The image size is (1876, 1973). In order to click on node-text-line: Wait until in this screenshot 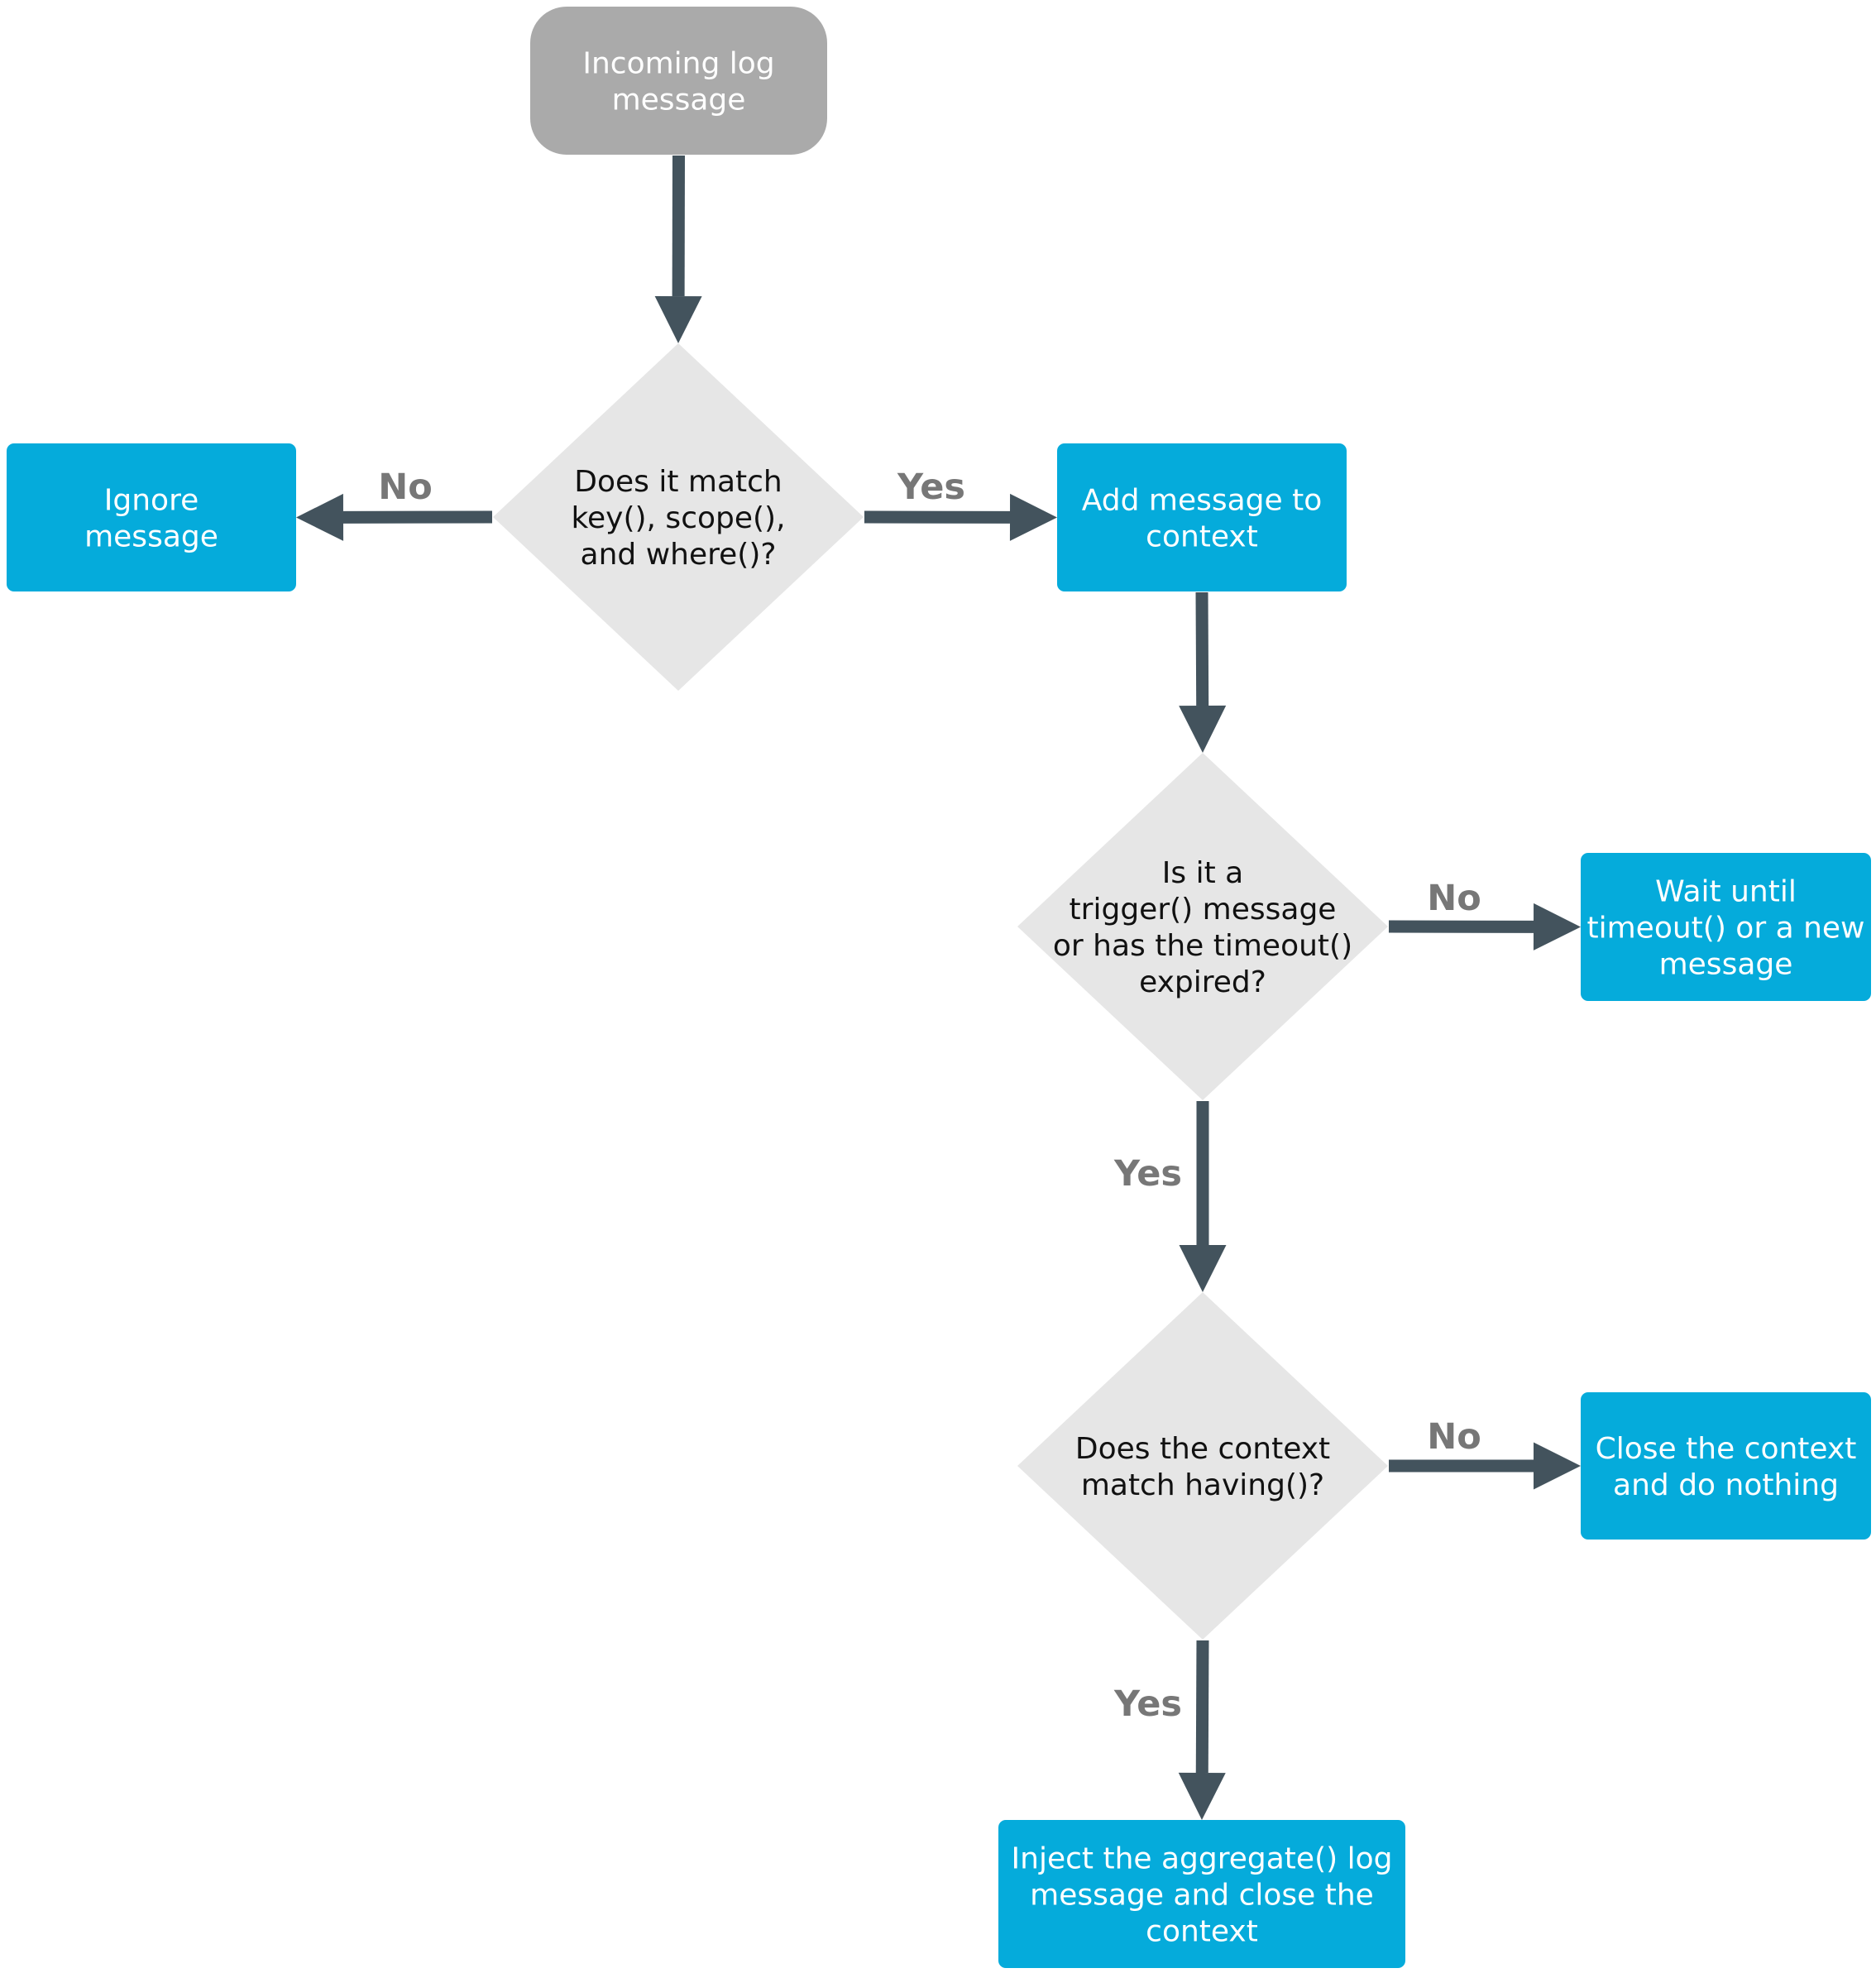, I will do `click(1726, 892)`.